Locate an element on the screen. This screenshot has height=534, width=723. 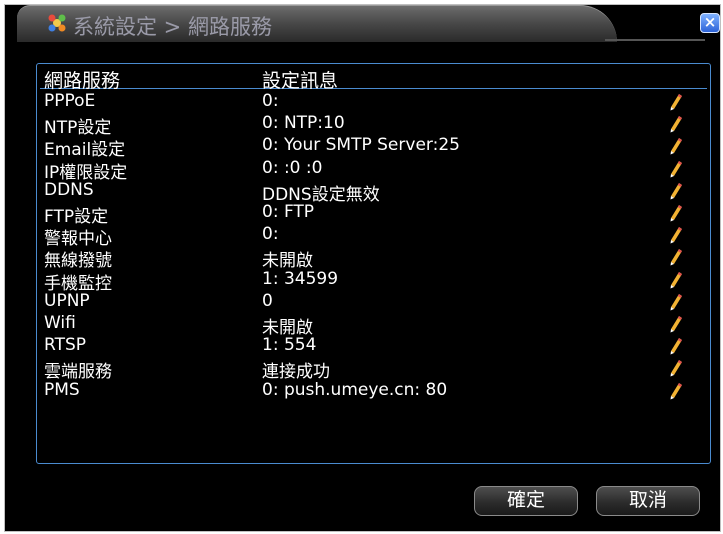
service-value: 0: Your SMTP Server:25 is located at coordinates (361, 145).